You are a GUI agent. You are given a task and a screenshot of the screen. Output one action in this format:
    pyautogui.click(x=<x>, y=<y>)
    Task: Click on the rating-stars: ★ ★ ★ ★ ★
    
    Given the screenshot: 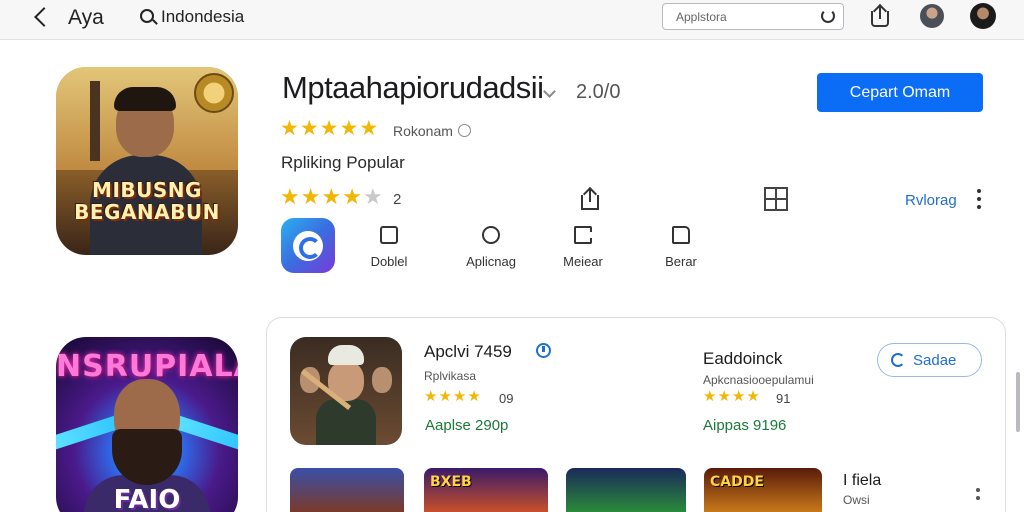 What is the action you would take?
    pyautogui.click(x=329, y=128)
    